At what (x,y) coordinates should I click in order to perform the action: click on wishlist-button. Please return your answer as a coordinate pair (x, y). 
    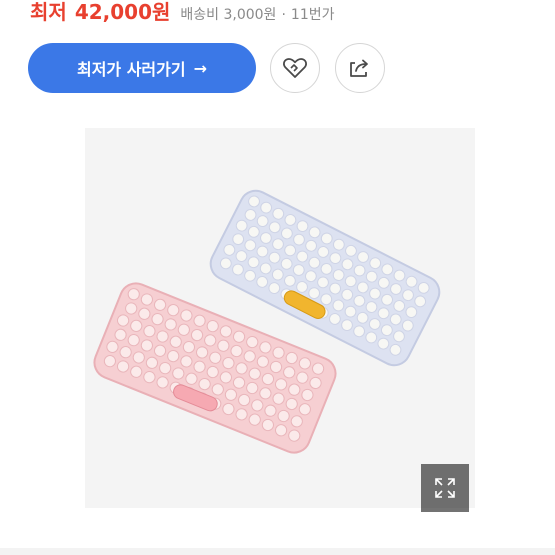
    Looking at the image, I should click on (295, 68).